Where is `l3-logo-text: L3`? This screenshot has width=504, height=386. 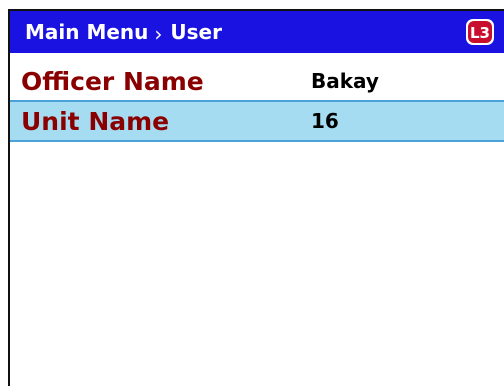
l3-logo-text: L3 is located at coordinates (480, 33).